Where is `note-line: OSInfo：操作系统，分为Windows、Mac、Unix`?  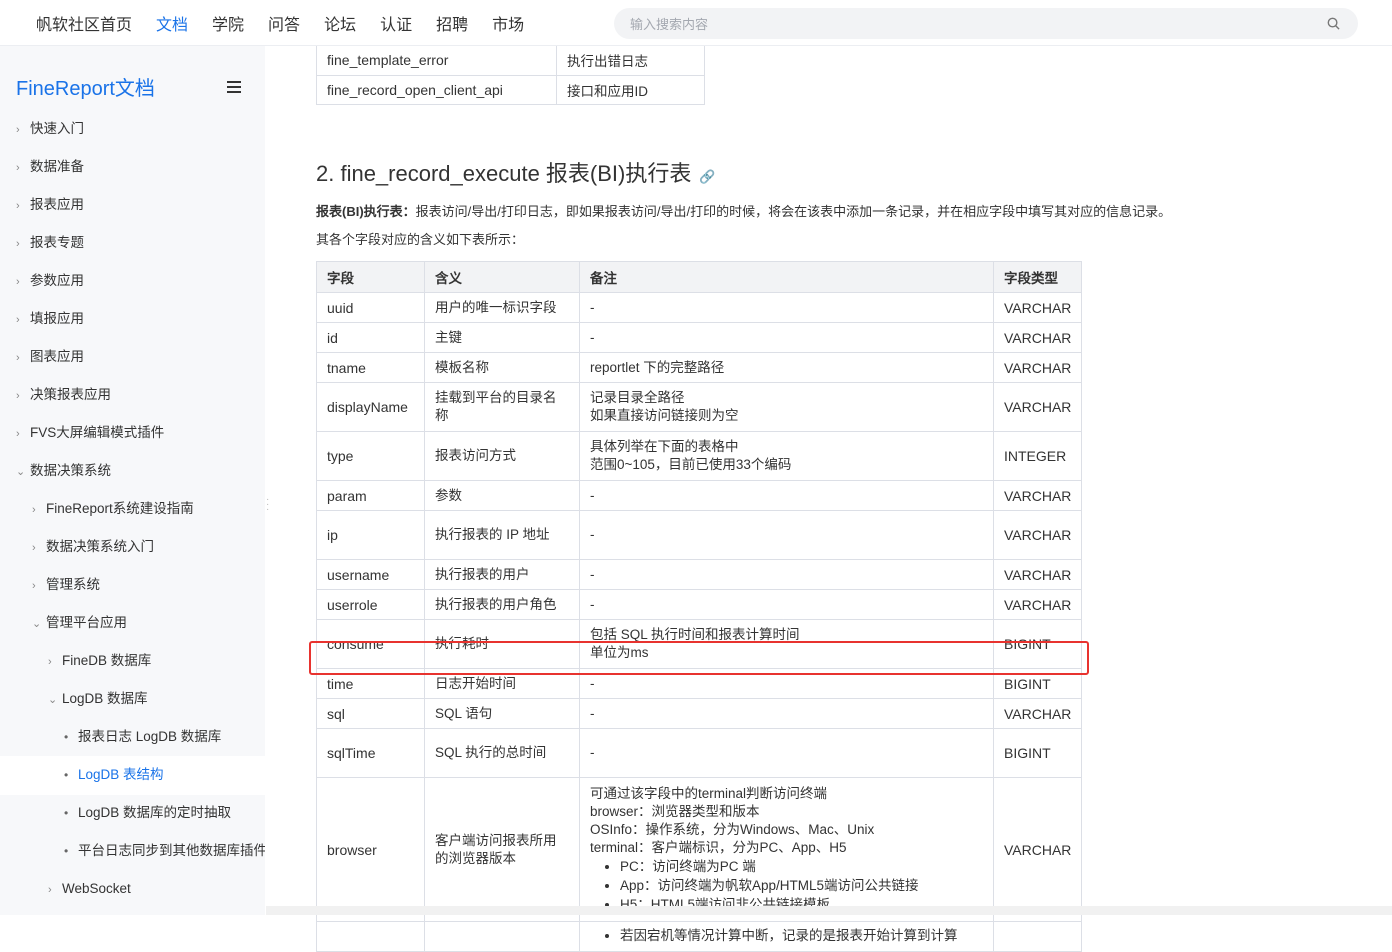
note-line: OSInfo：操作系统，分为Windows、Mac、Unix is located at coordinates (732, 829).